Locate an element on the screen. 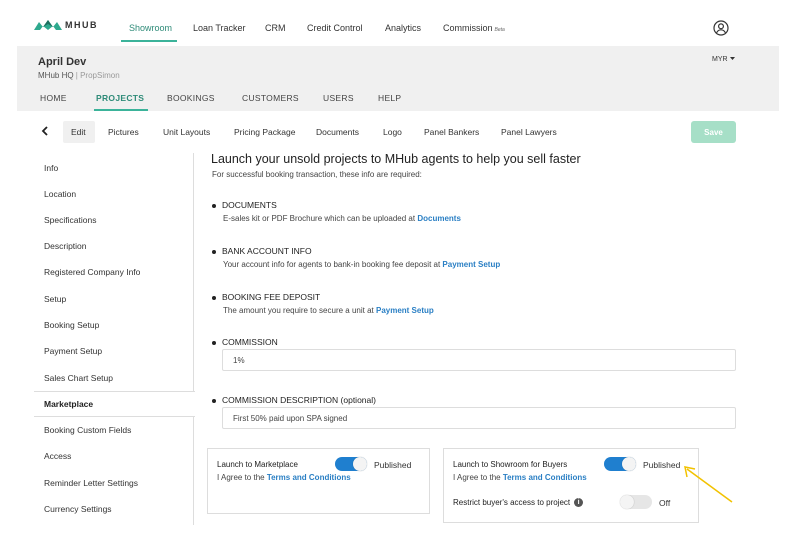 The image size is (790, 541). tab-users: USERS is located at coordinates (338, 98).